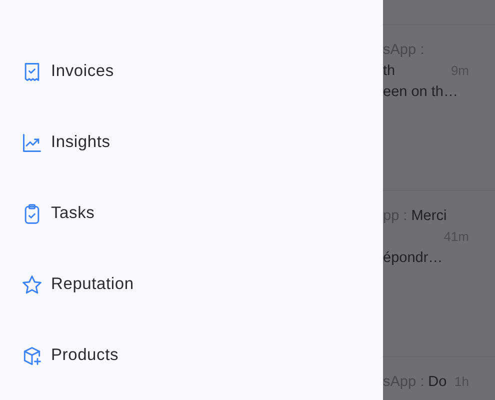 This screenshot has height=400, width=495. Describe the element at coordinates (85, 355) in the screenshot. I see `drawer-item: Products` at that location.